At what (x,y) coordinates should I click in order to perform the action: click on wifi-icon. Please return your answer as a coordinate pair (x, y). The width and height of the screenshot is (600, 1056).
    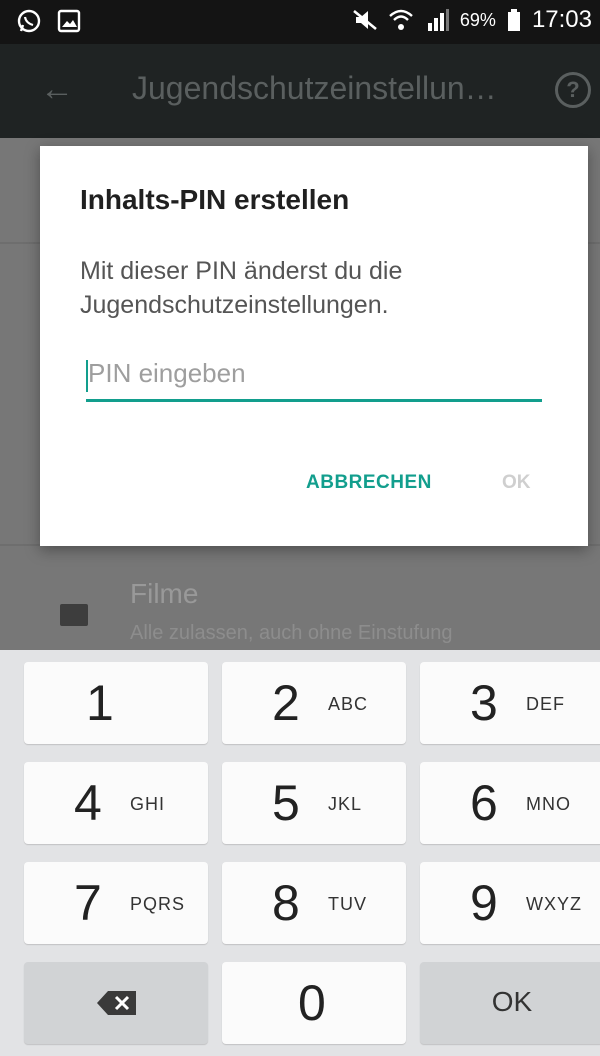
    Looking at the image, I should click on (401, 20).